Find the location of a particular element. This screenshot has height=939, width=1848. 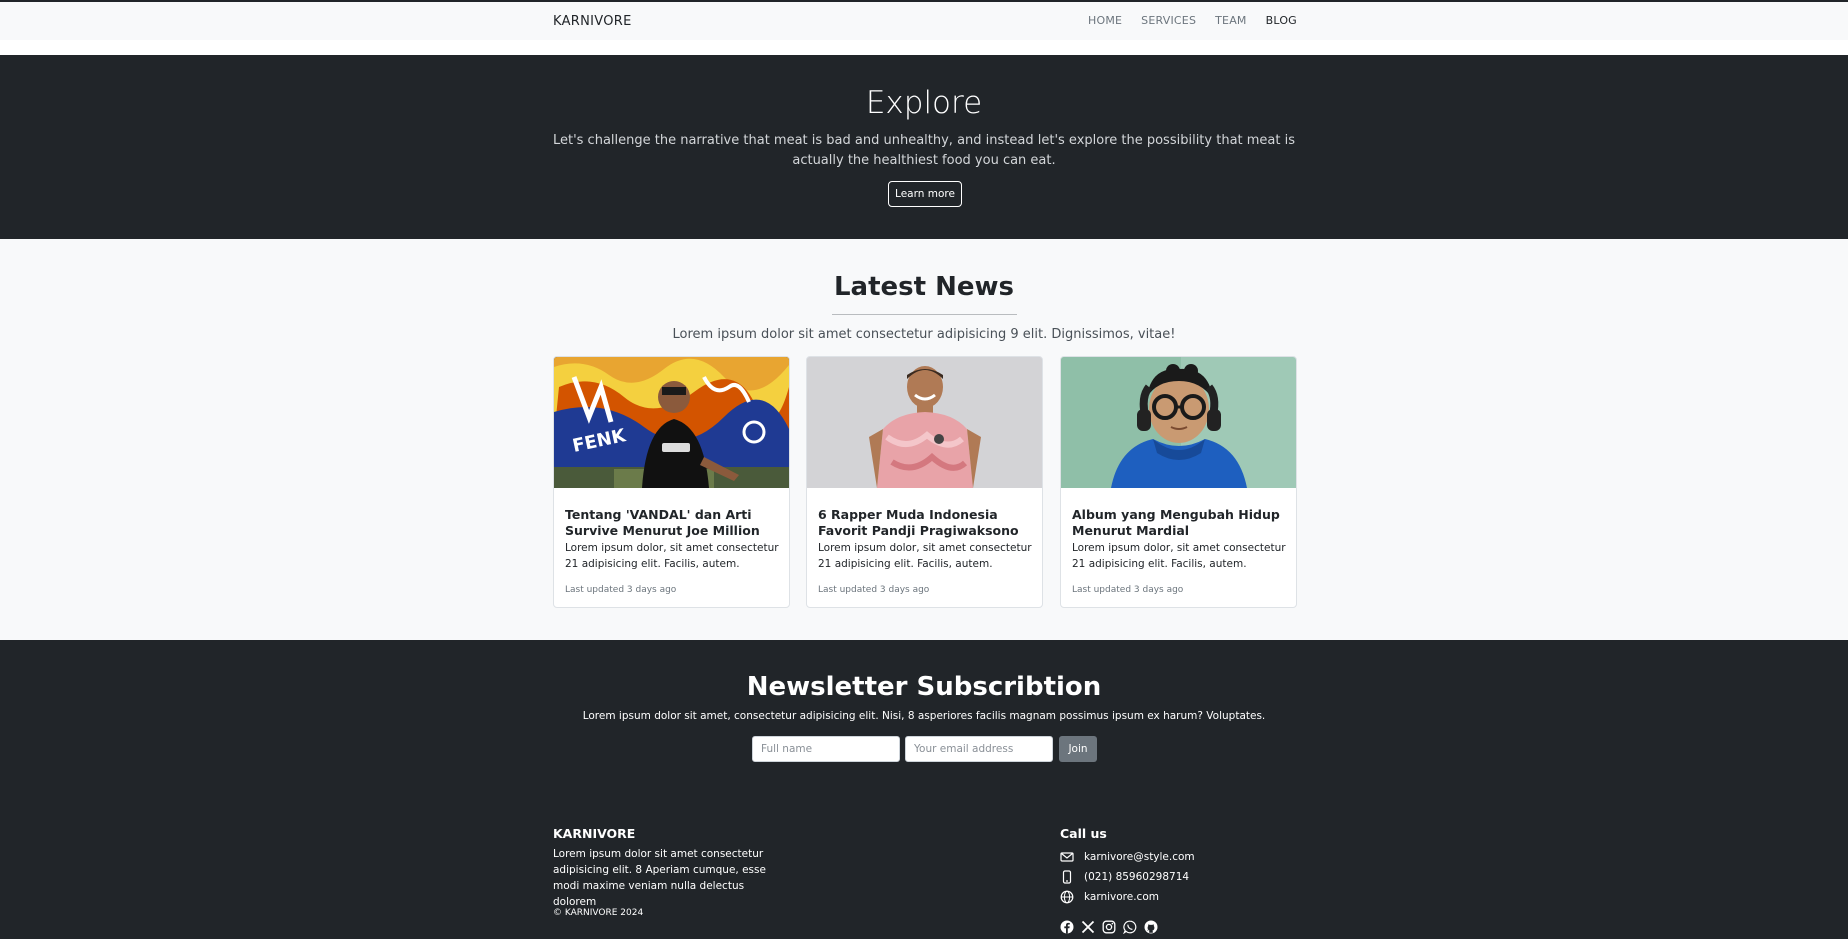

contact-website-text: karnivore.com is located at coordinates (1121, 897).